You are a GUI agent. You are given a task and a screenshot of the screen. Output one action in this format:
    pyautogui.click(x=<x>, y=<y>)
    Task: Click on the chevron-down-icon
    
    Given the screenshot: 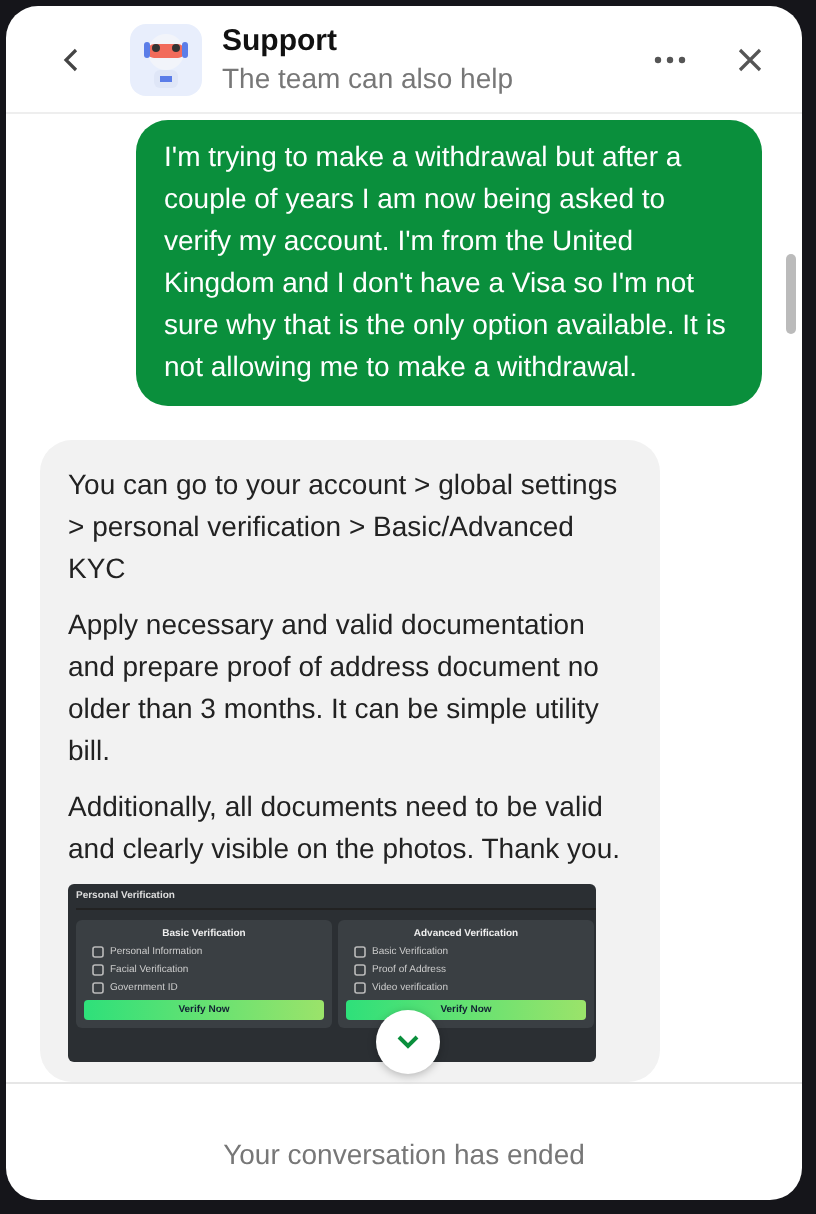 What is the action you would take?
    pyautogui.click(x=408, y=1042)
    